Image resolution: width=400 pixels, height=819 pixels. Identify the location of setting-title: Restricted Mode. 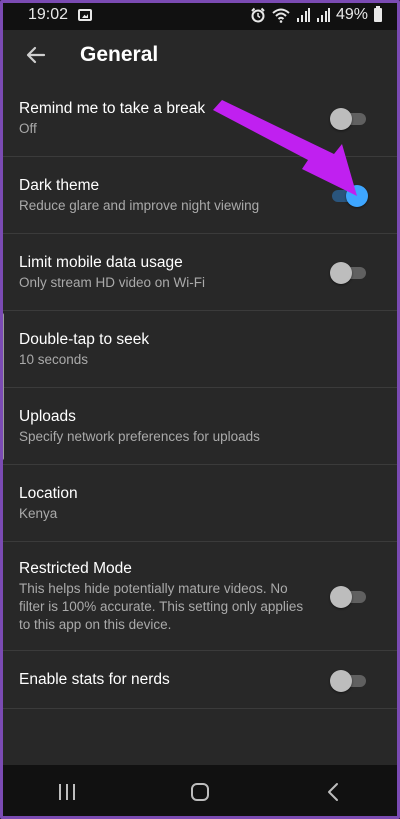
(75, 568).